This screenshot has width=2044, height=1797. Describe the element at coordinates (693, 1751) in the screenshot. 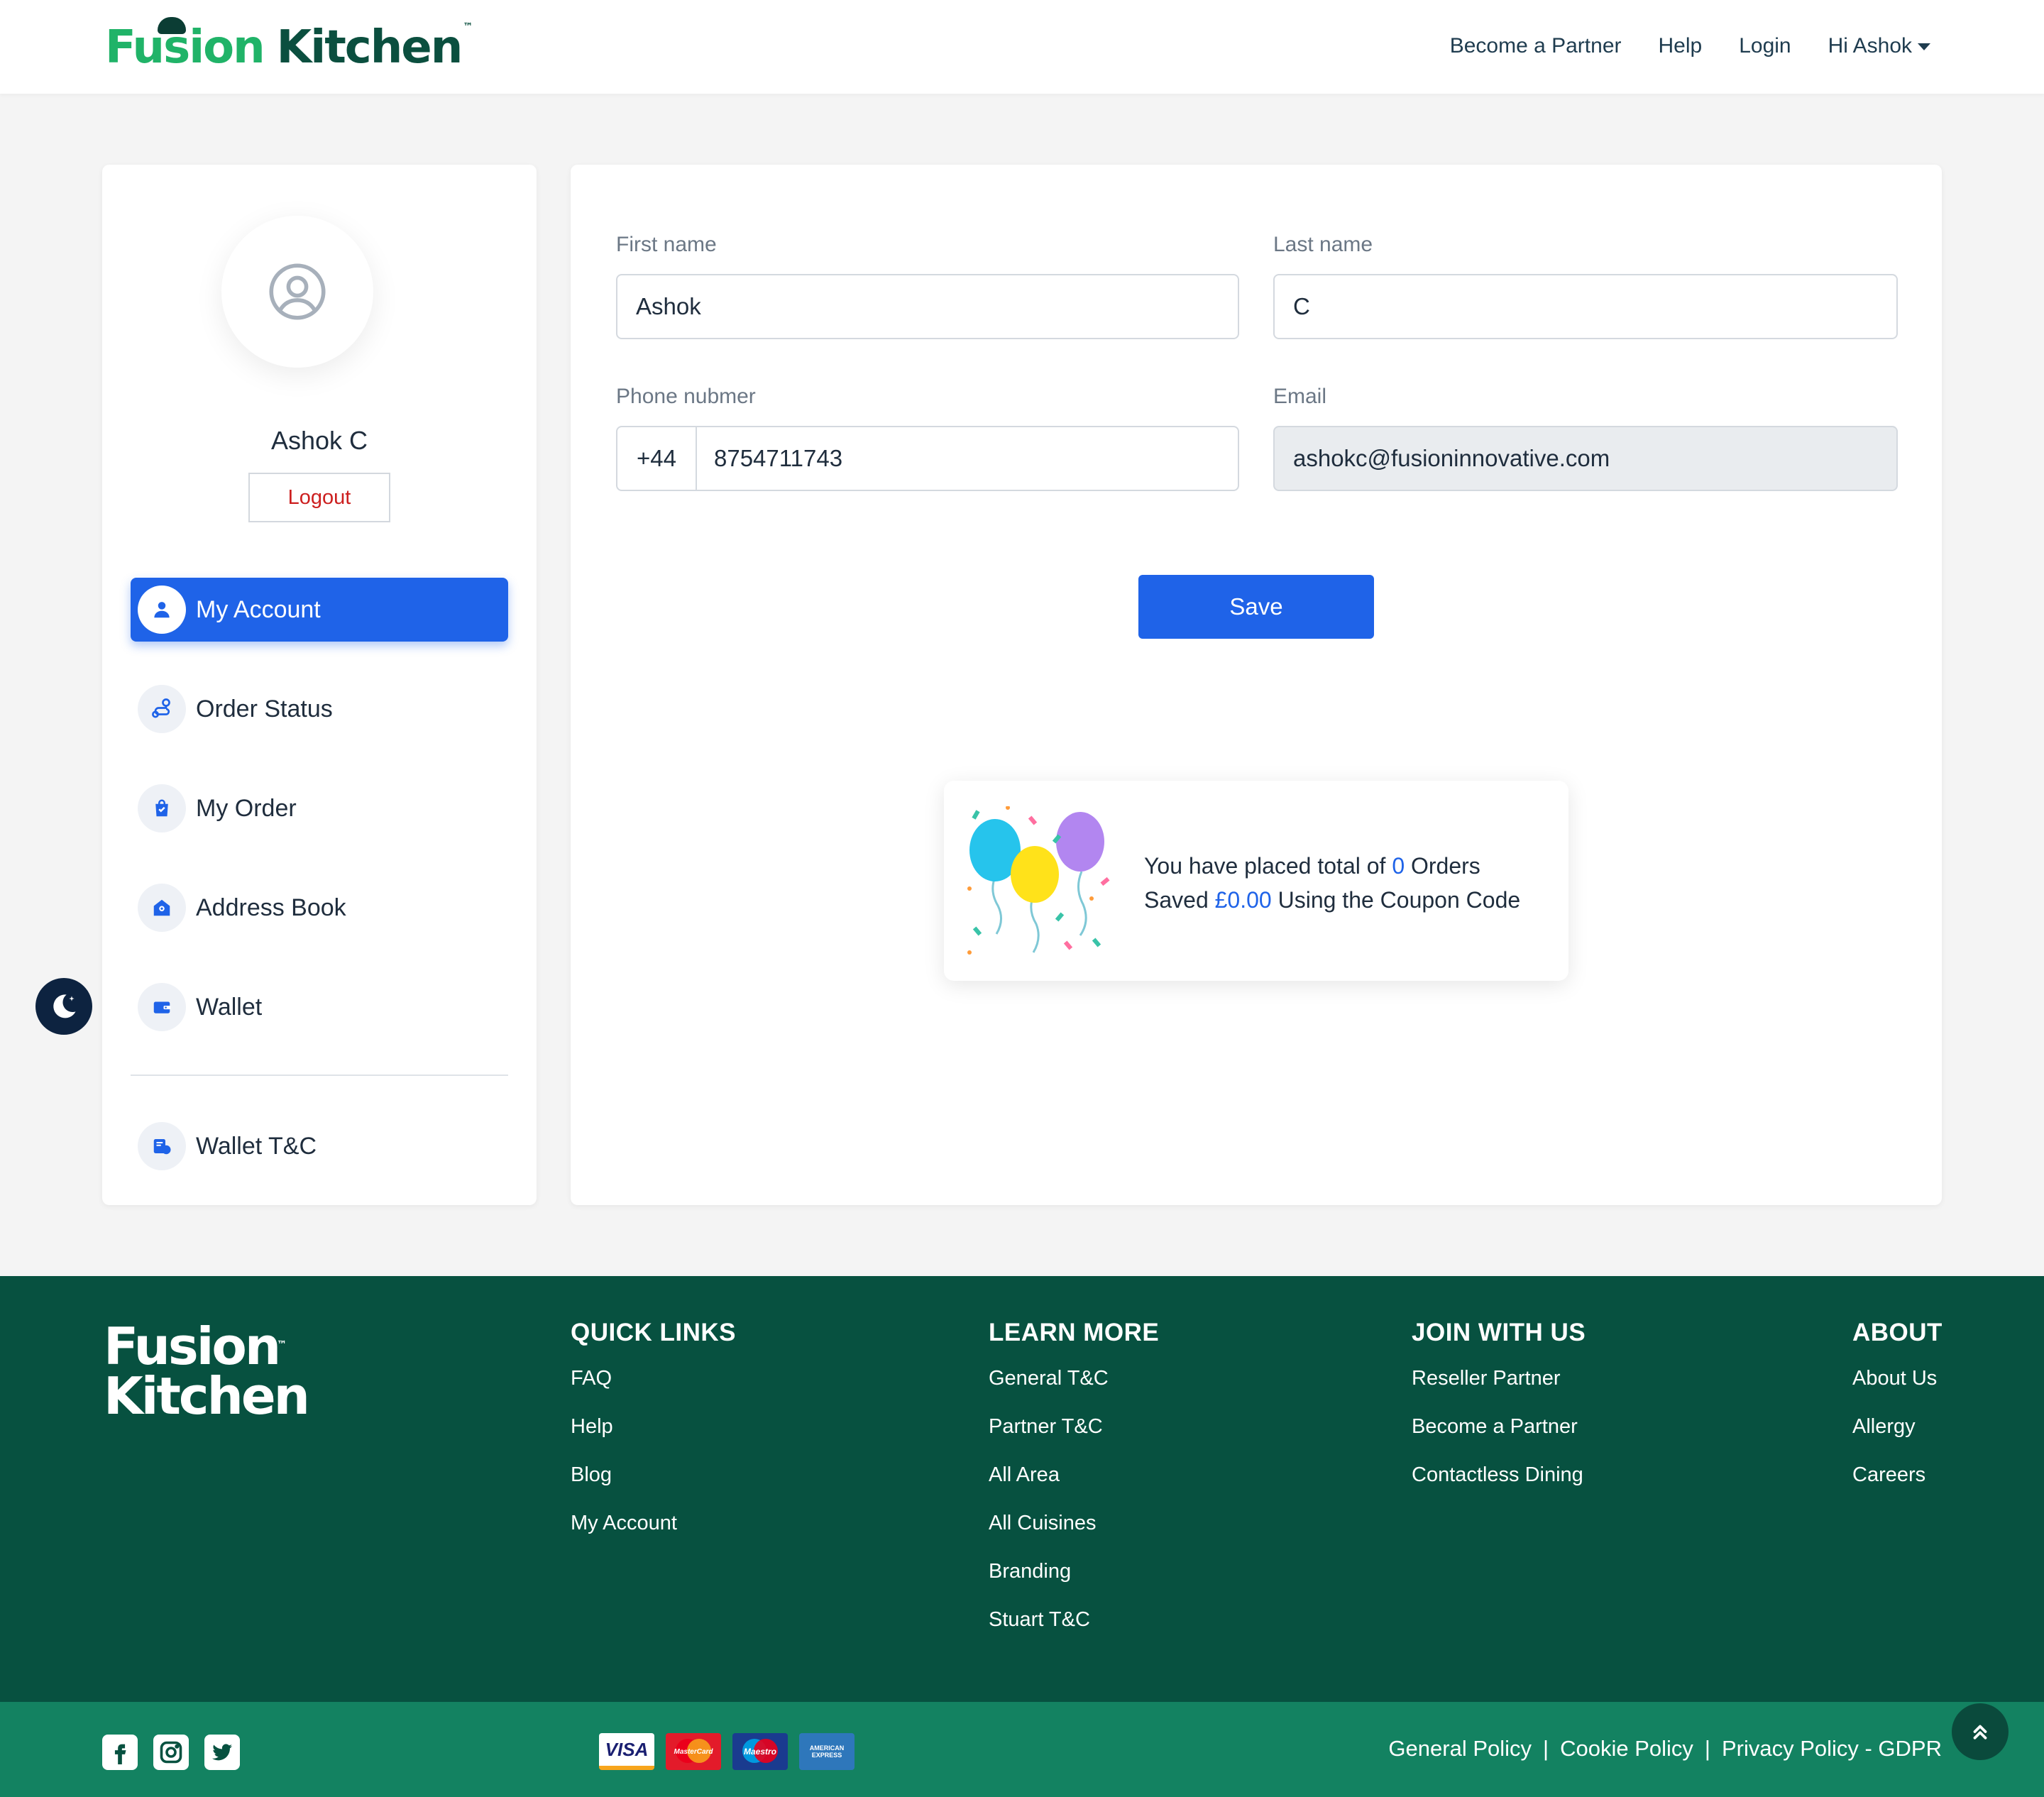

I see `mastercard-icon: MasterCard` at that location.